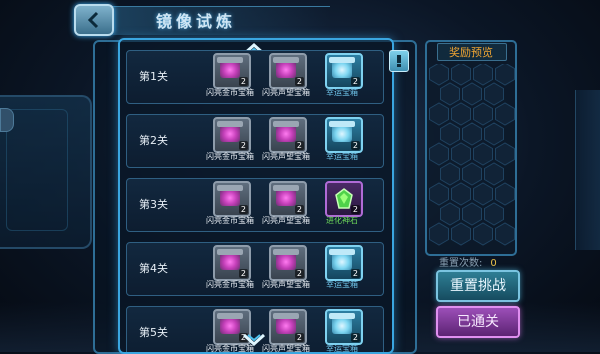  I want to click on reset-challenge-button: 重置挑战, so click(478, 286).